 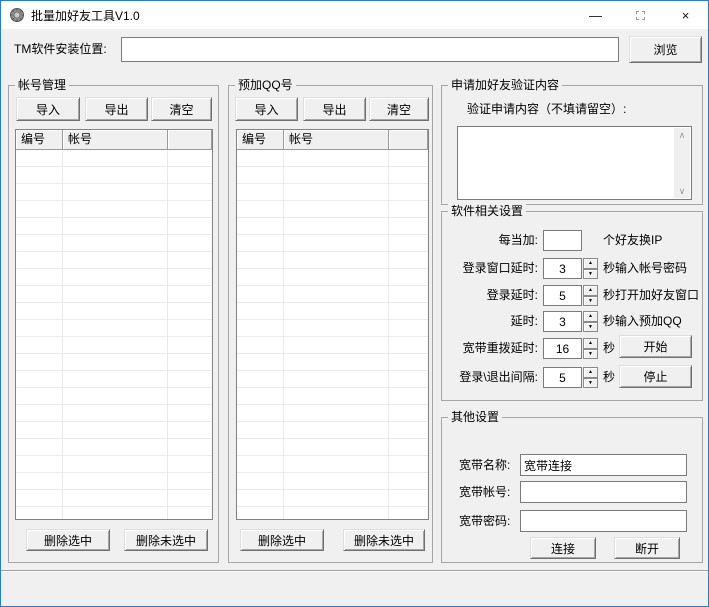 What do you see at coordinates (181, 109) in the screenshot?
I see `account-clear-button: 清空` at bounding box center [181, 109].